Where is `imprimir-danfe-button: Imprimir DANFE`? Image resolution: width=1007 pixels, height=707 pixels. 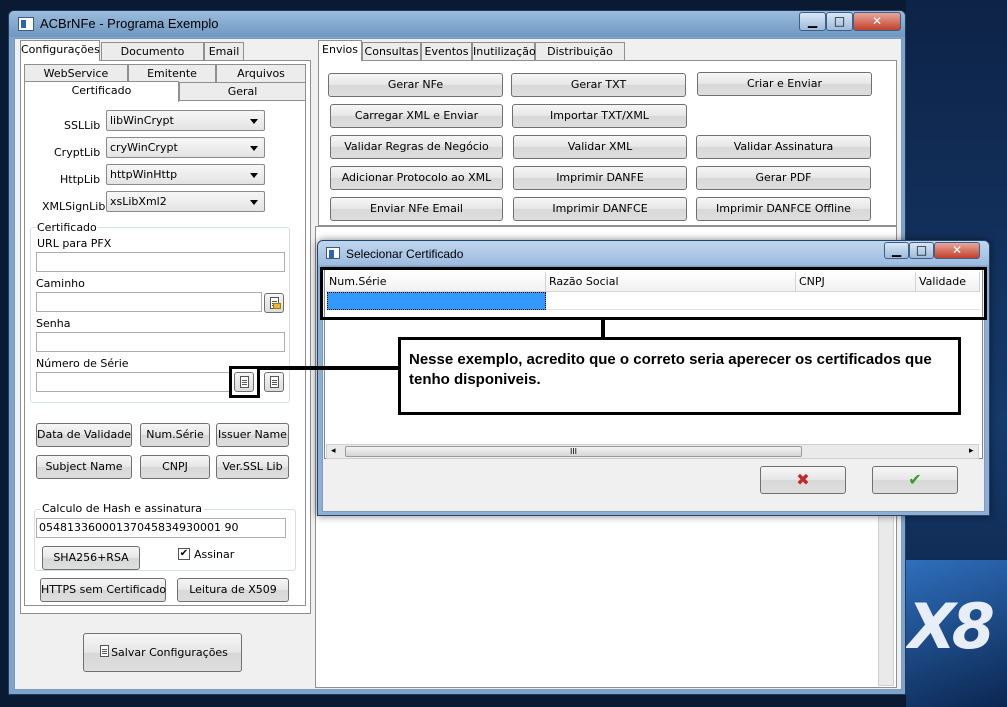 imprimir-danfe-button: Imprimir DANFE is located at coordinates (600, 178).